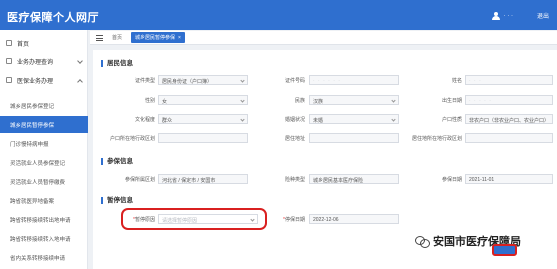 The width and height of the screenshot is (557, 269). What do you see at coordinates (354, 119) in the screenshot?
I see `marital-field: 未婚` at bounding box center [354, 119].